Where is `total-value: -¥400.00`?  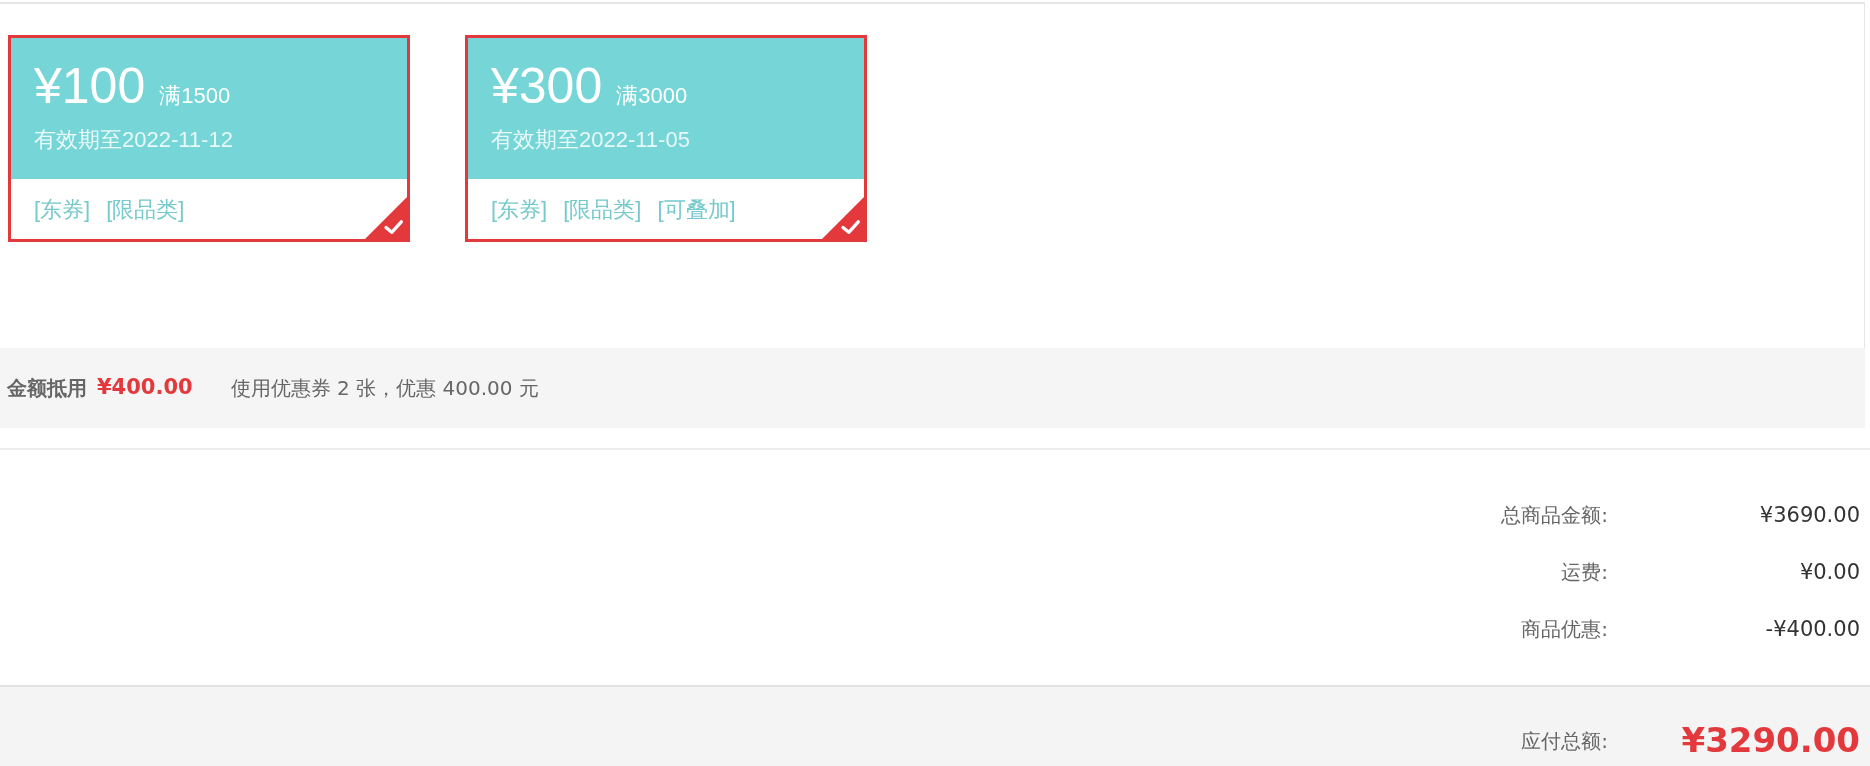
total-value: -¥400.00 is located at coordinates (1812, 629).